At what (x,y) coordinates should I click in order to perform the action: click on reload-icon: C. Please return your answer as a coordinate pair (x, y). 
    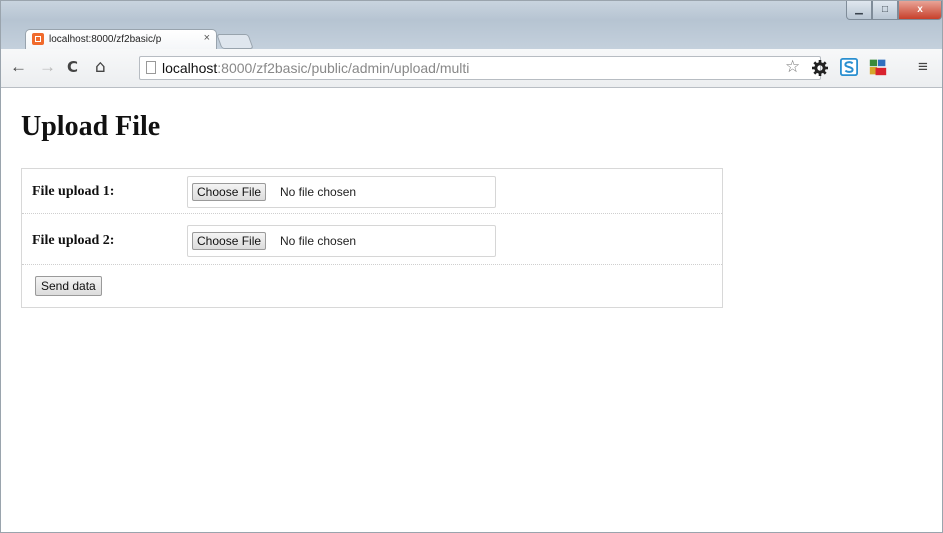
    Looking at the image, I should click on (72, 67).